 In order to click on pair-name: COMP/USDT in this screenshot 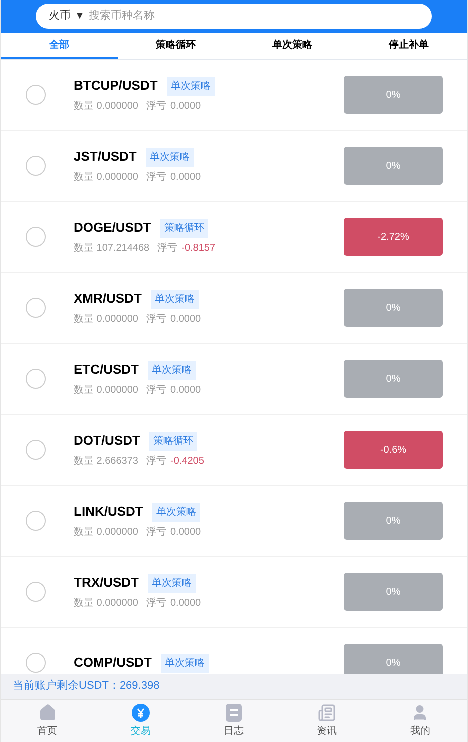, I will do `click(113, 663)`.